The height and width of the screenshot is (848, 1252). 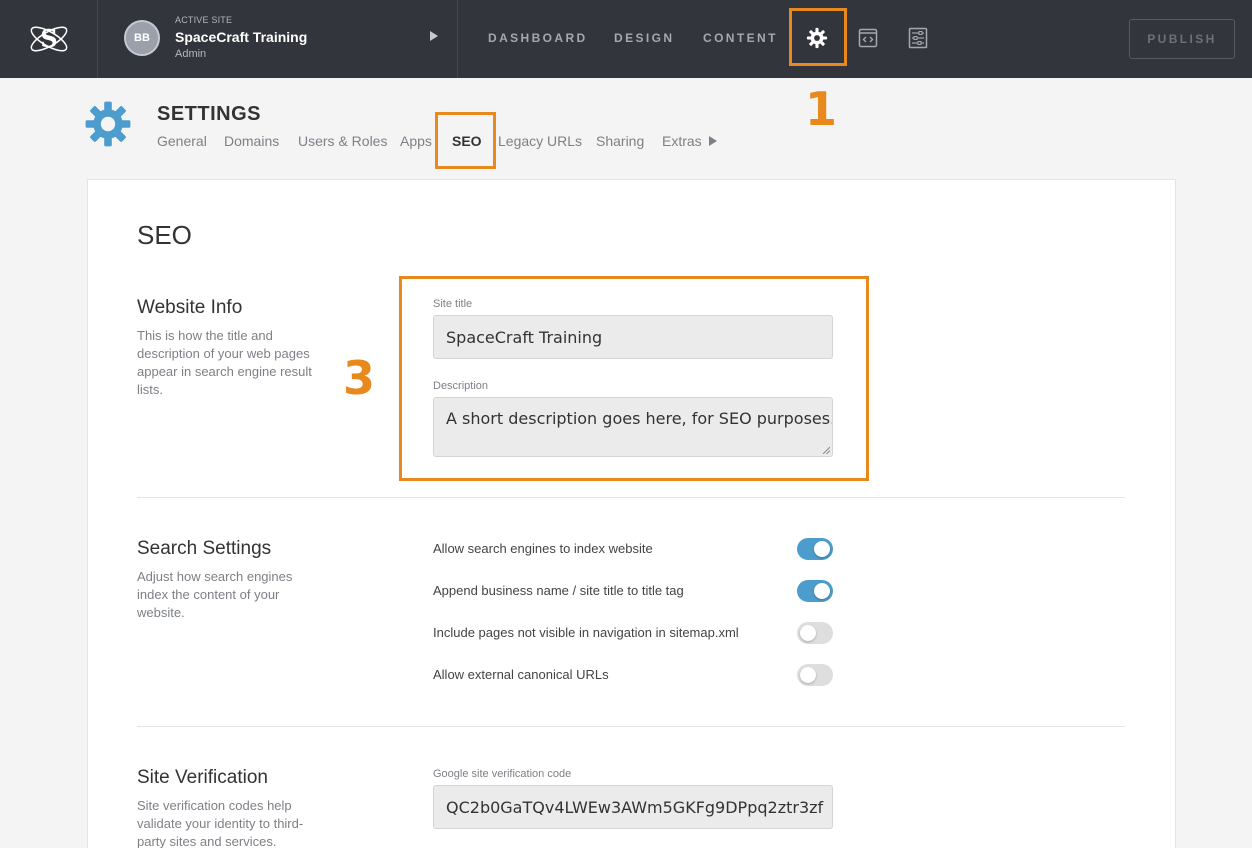 I want to click on google-verification-input: QC2b0GaTQv4LWEw3AWm5GKFg9DPpq2ztr3zf, so click(x=633, y=807).